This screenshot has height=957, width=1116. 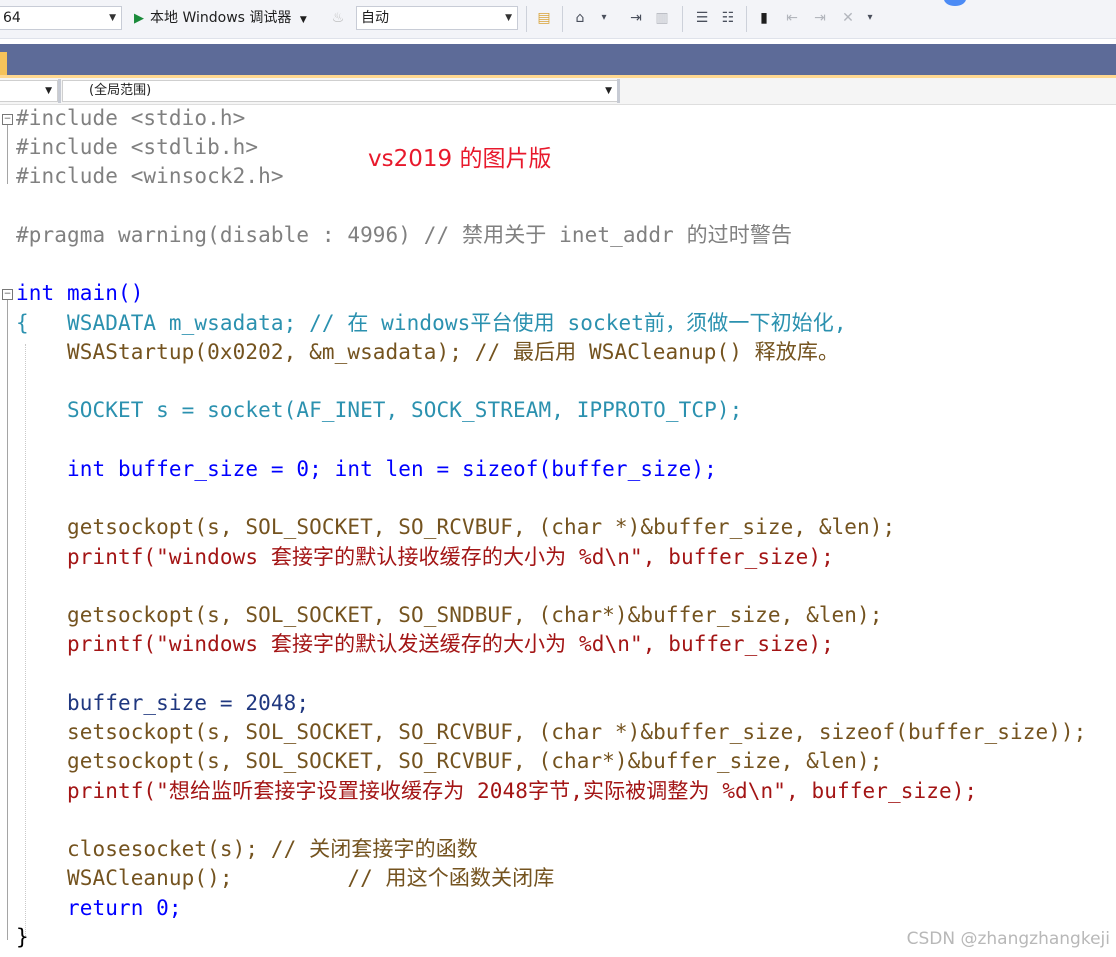 What do you see at coordinates (99, 908) in the screenshot?
I see `code-line: return 0;` at bounding box center [99, 908].